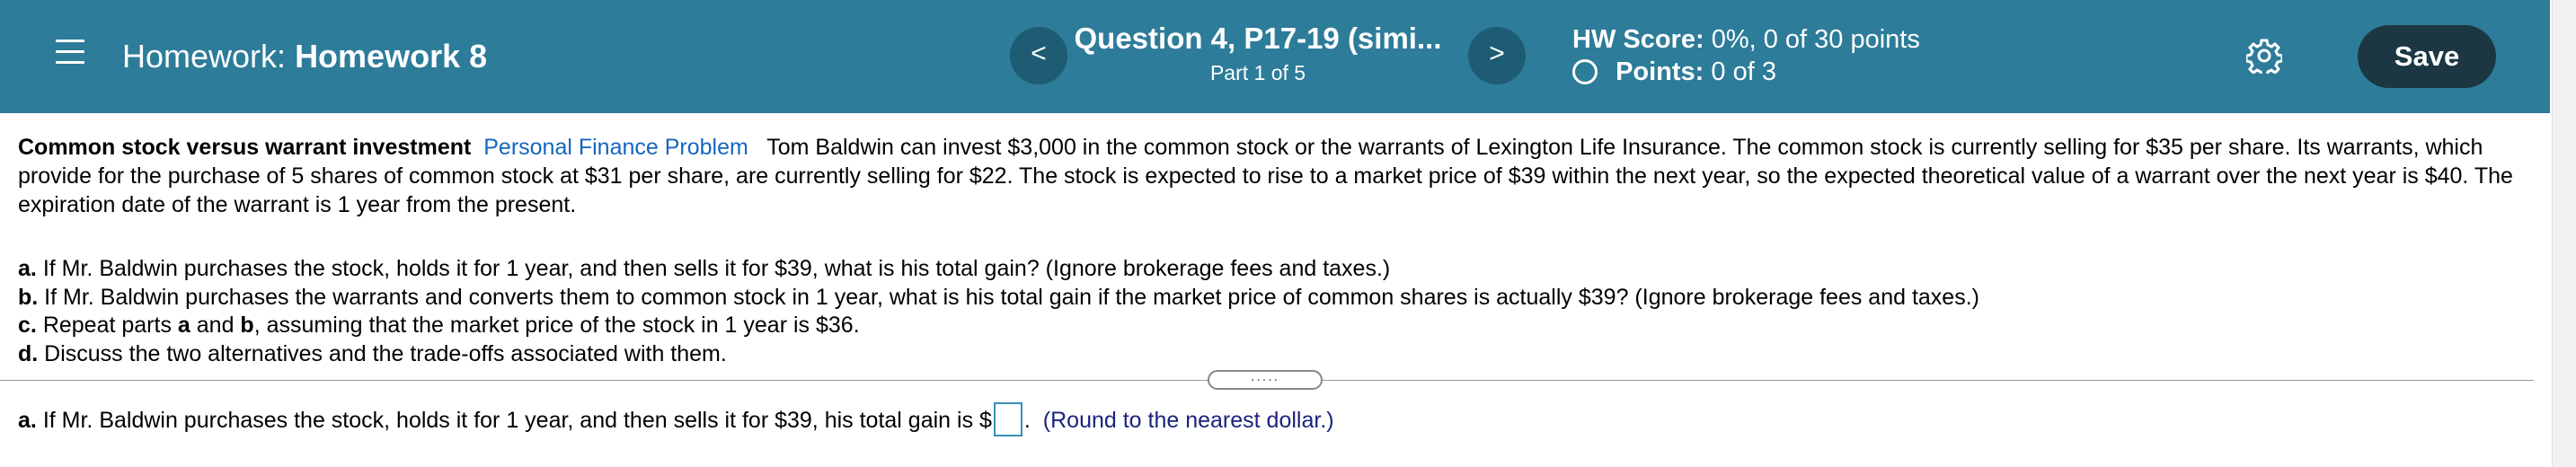  What do you see at coordinates (204, 56) in the screenshot?
I see `homework-label: Homework:` at bounding box center [204, 56].